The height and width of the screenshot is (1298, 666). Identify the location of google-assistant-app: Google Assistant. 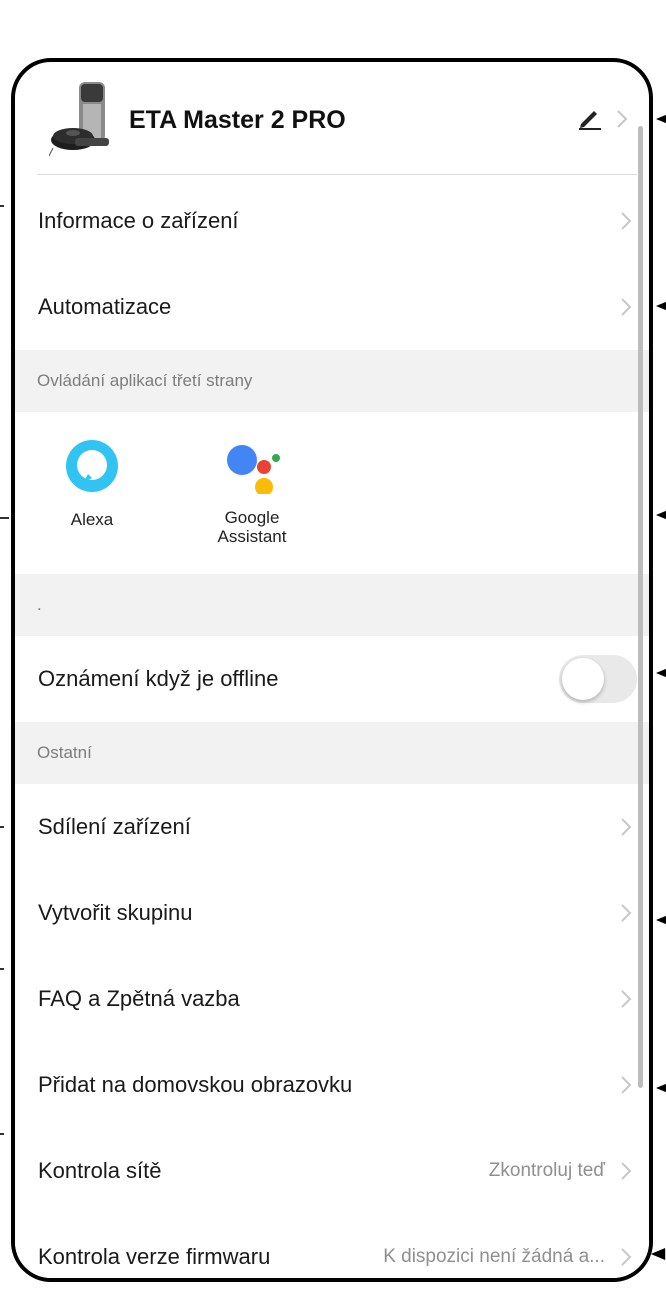
(252, 492).